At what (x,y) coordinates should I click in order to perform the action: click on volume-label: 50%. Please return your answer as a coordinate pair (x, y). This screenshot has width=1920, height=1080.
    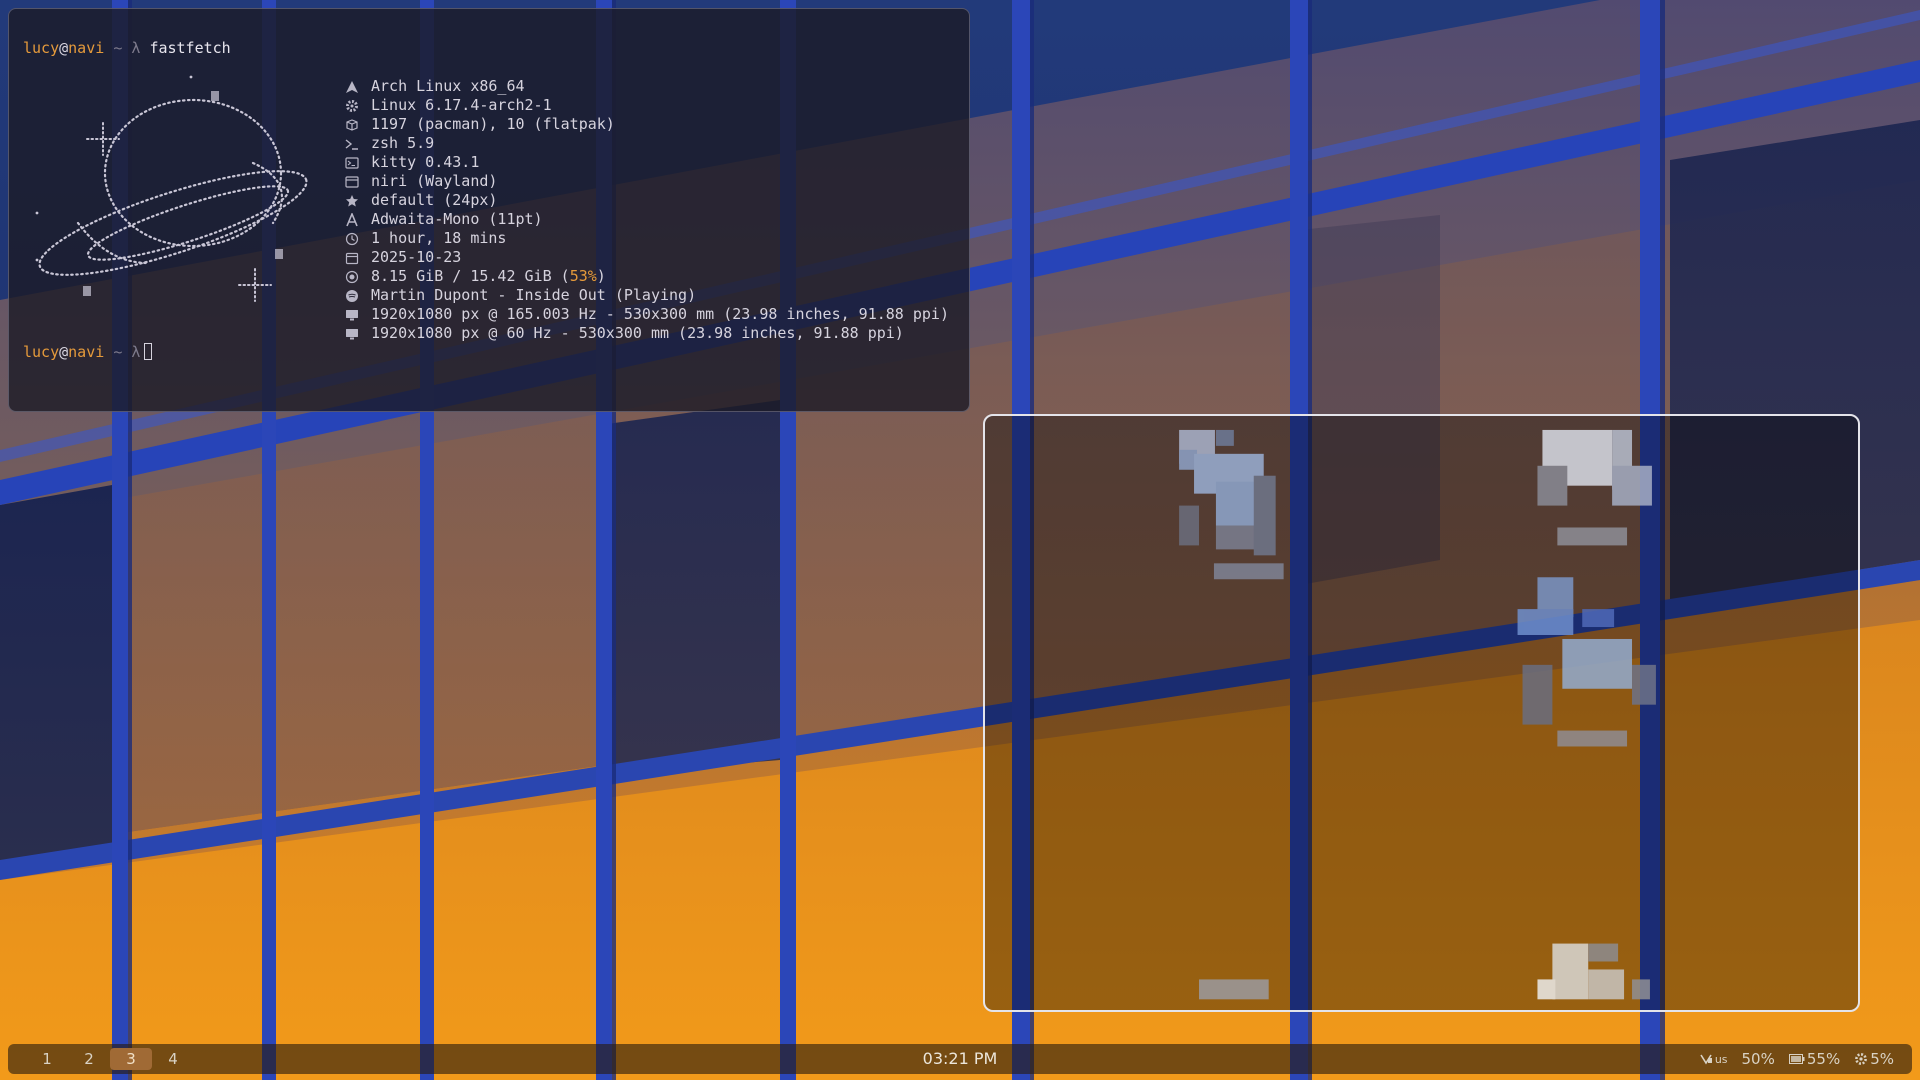
    Looking at the image, I should click on (1758, 1059).